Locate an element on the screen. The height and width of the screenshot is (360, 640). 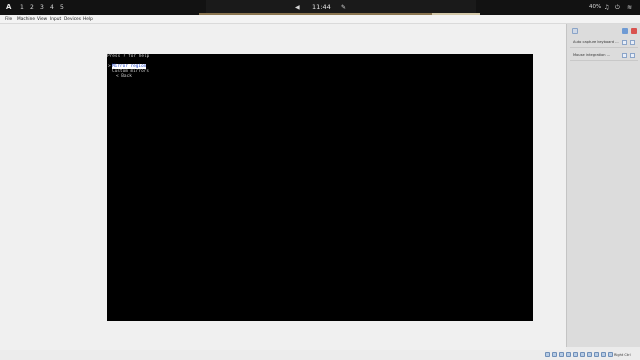
workspace-4: 4 is located at coordinates (52, 7).